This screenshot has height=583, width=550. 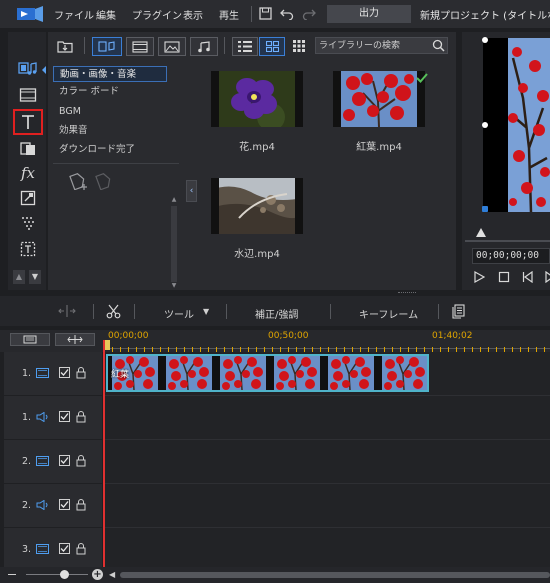 What do you see at coordinates (97, 574) in the screenshot?
I see `zoom-in-icon: +` at bounding box center [97, 574].